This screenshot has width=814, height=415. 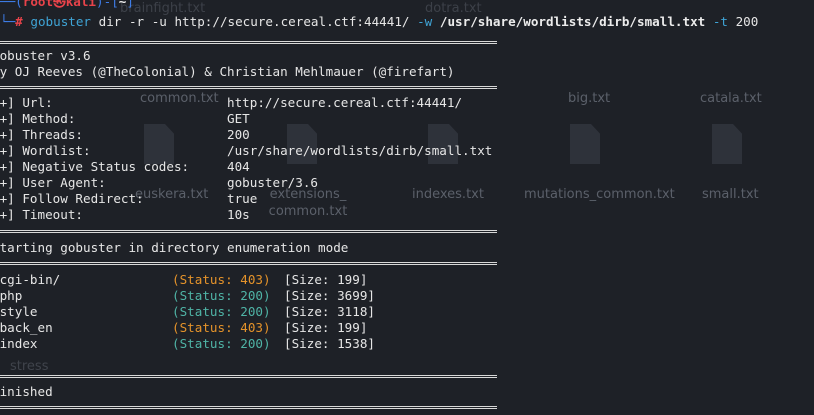 What do you see at coordinates (731, 98) in the screenshot?
I see `desktop-file-label: catala.txt` at bounding box center [731, 98].